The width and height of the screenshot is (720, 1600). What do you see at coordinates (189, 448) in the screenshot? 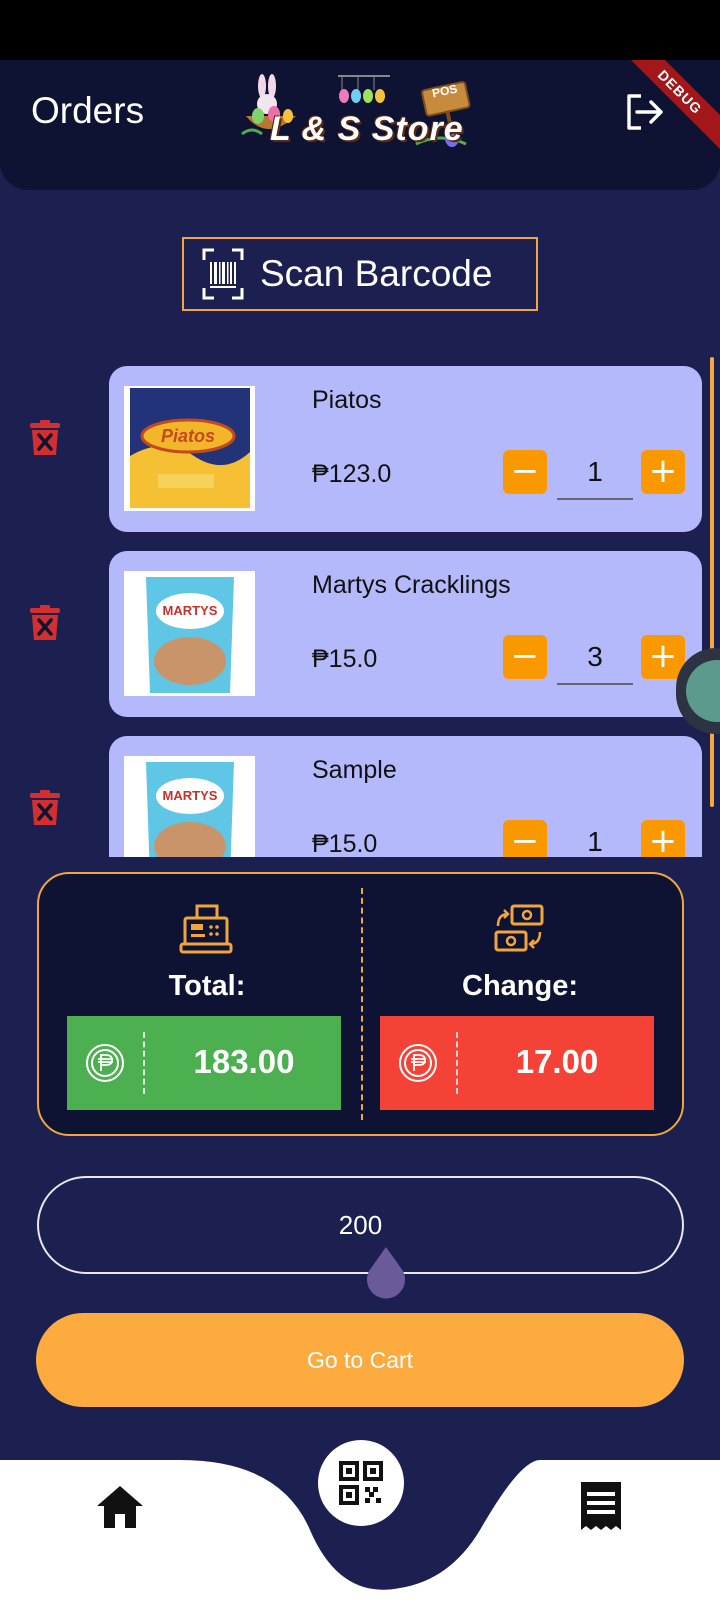
I see `product-image: Piatos` at bounding box center [189, 448].